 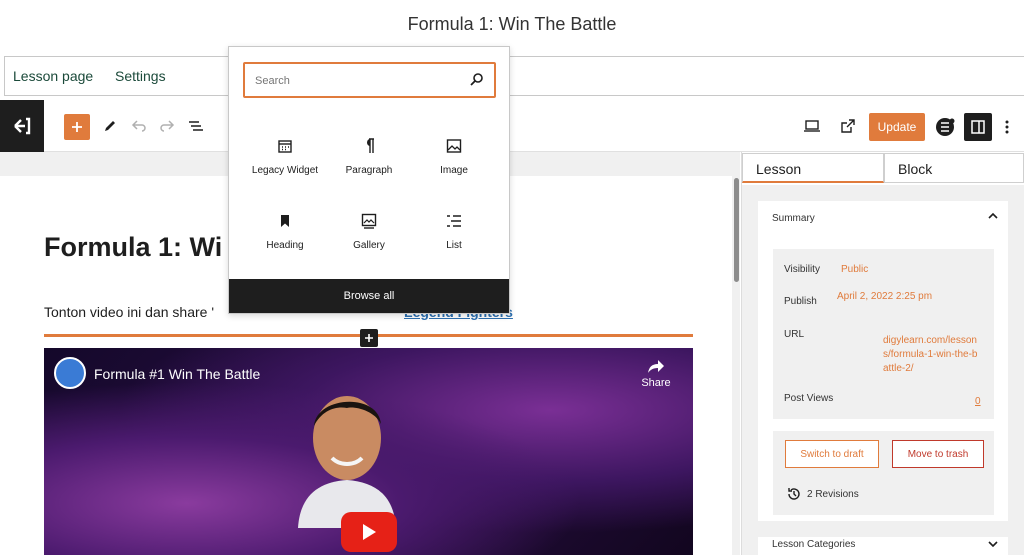 What do you see at coordinates (897, 127) in the screenshot?
I see `update-button: Update` at bounding box center [897, 127].